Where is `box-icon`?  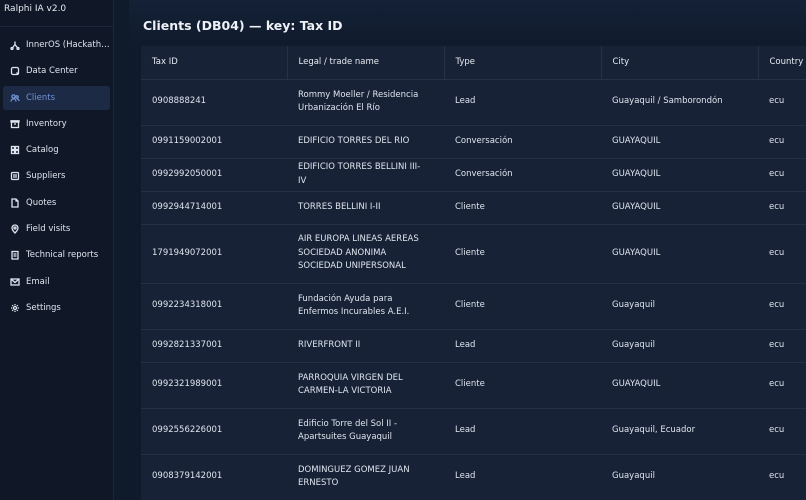 box-icon is located at coordinates (15, 124).